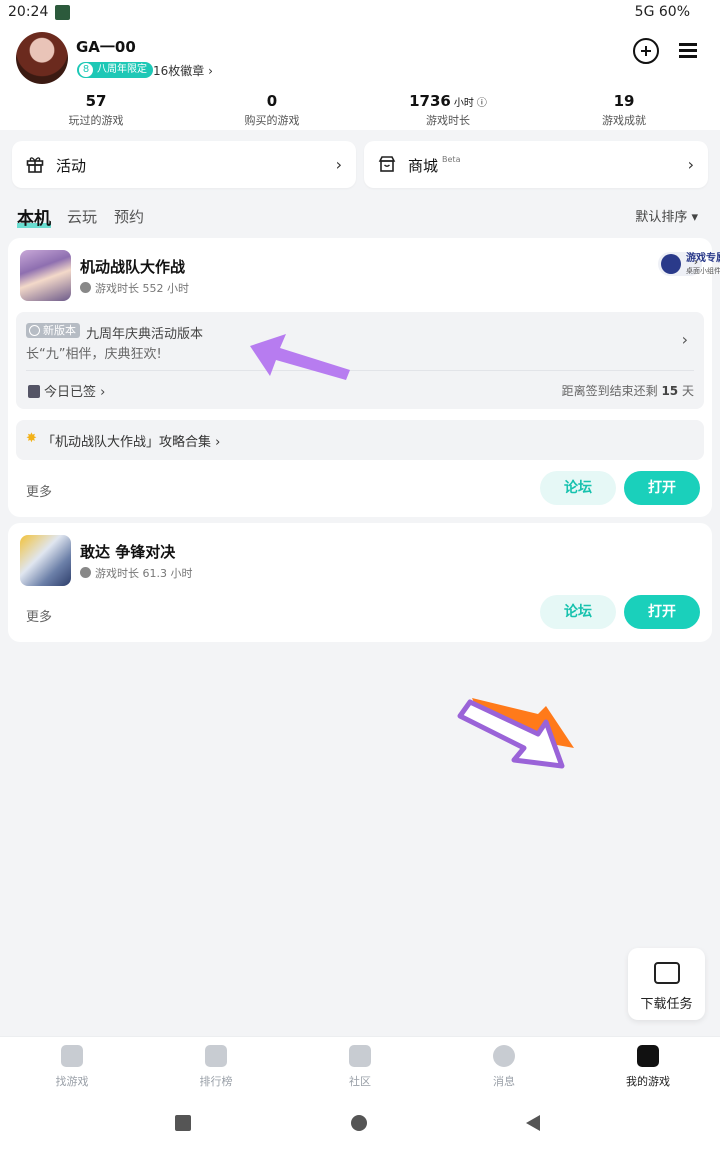  What do you see at coordinates (35, 165) in the screenshot?
I see `gift-icon` at bounding box center [35, 165].